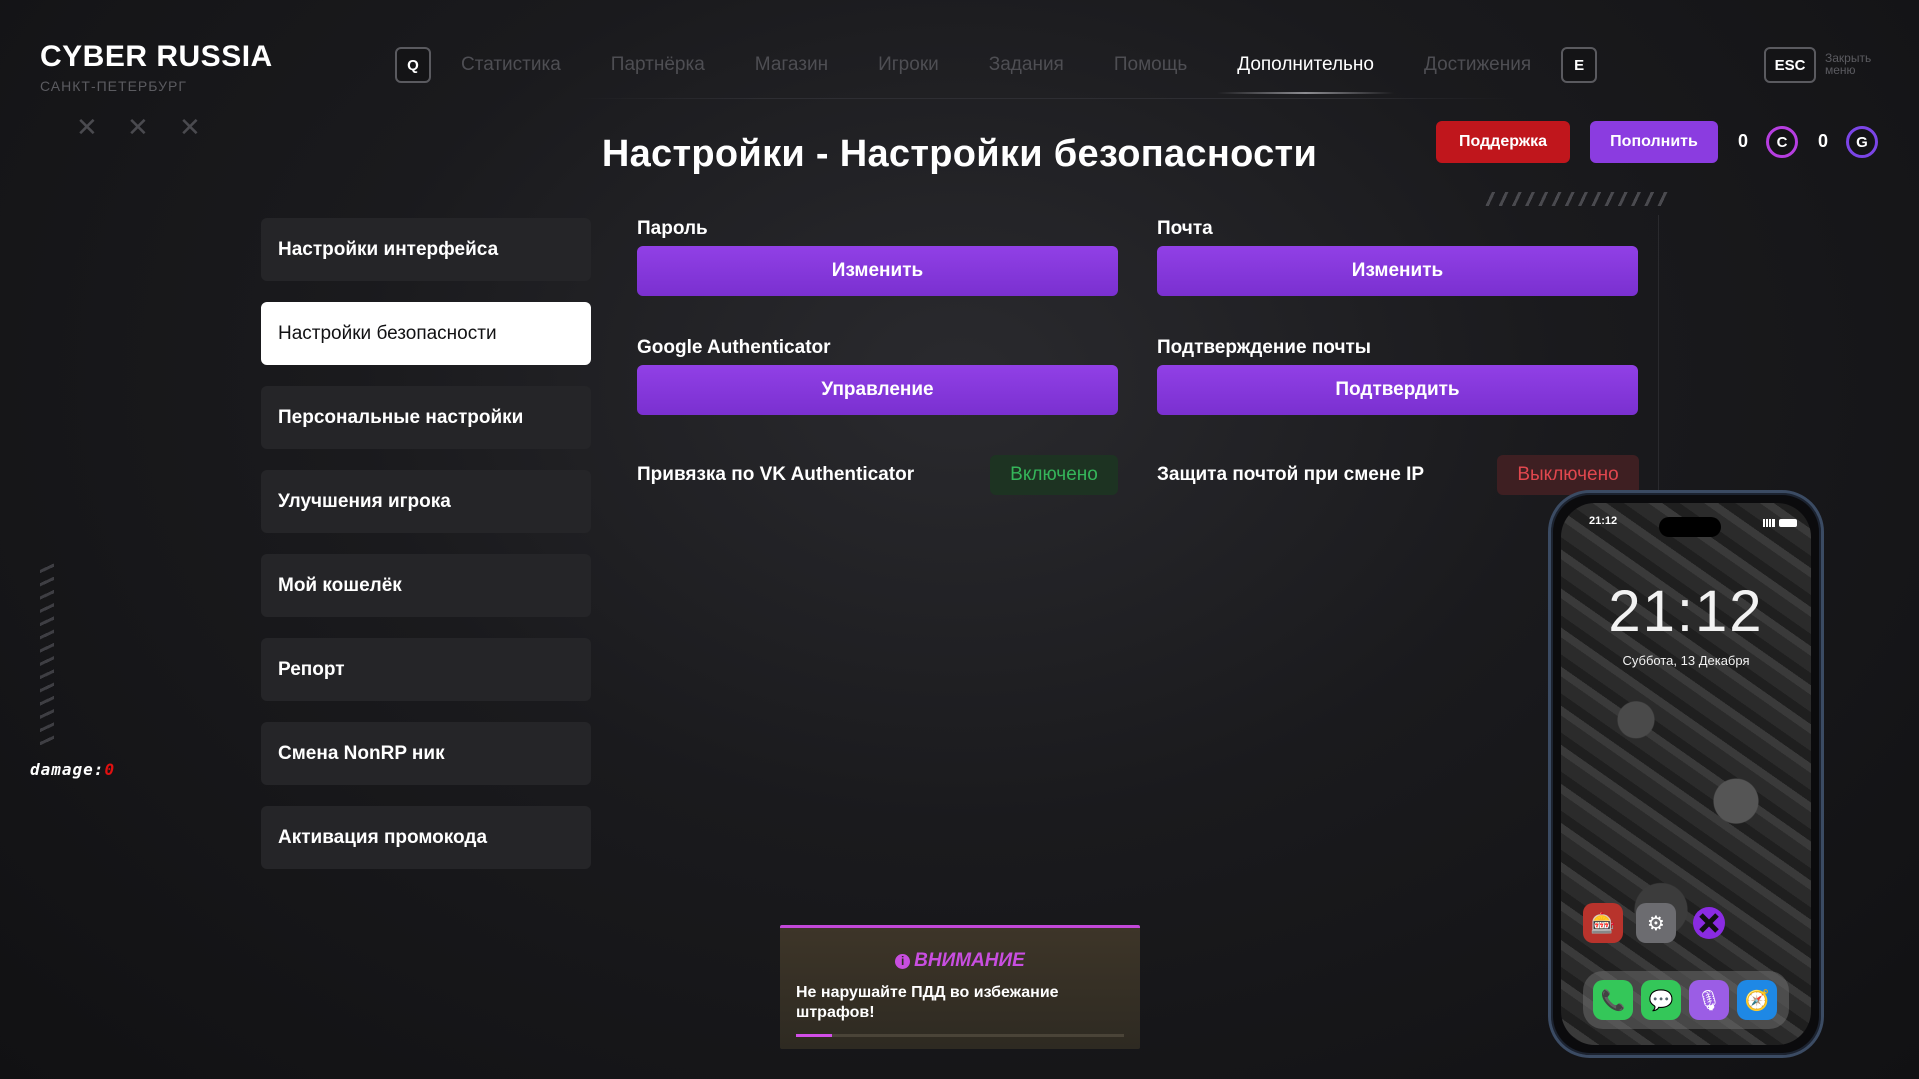 This screenshot has width=1919, height=1079. What do you see at coordinates (658, 65) in the screenshot?
I see `tab-partner: Партнёрка` at bounding box center [658, 65].